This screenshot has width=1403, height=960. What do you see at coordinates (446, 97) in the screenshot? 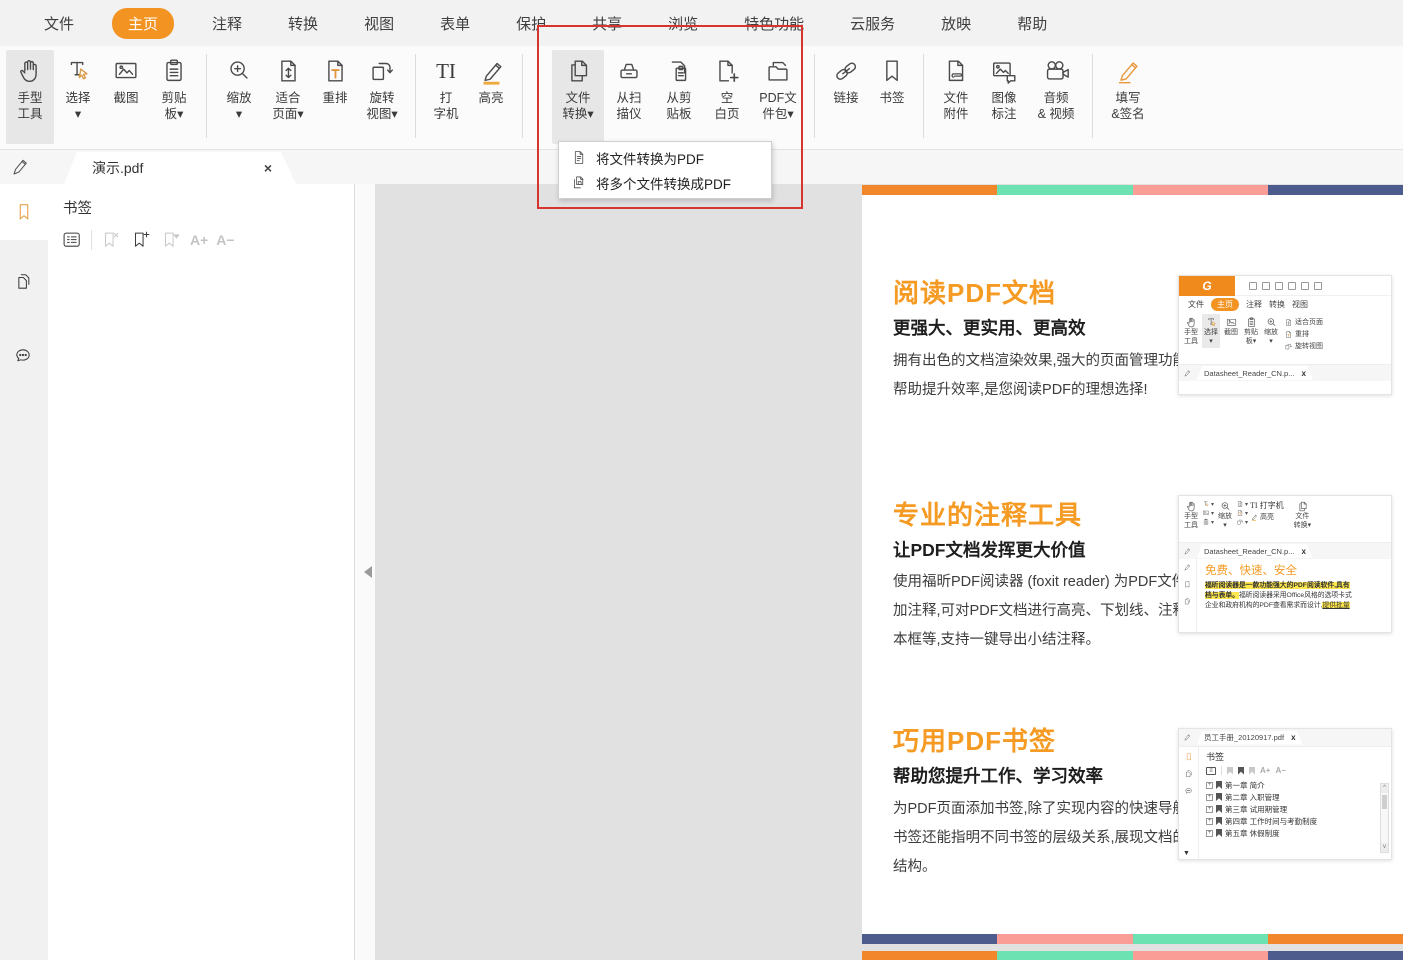
I see `tool-typewriter: TI 打字机` at bounding box center [446, 97].